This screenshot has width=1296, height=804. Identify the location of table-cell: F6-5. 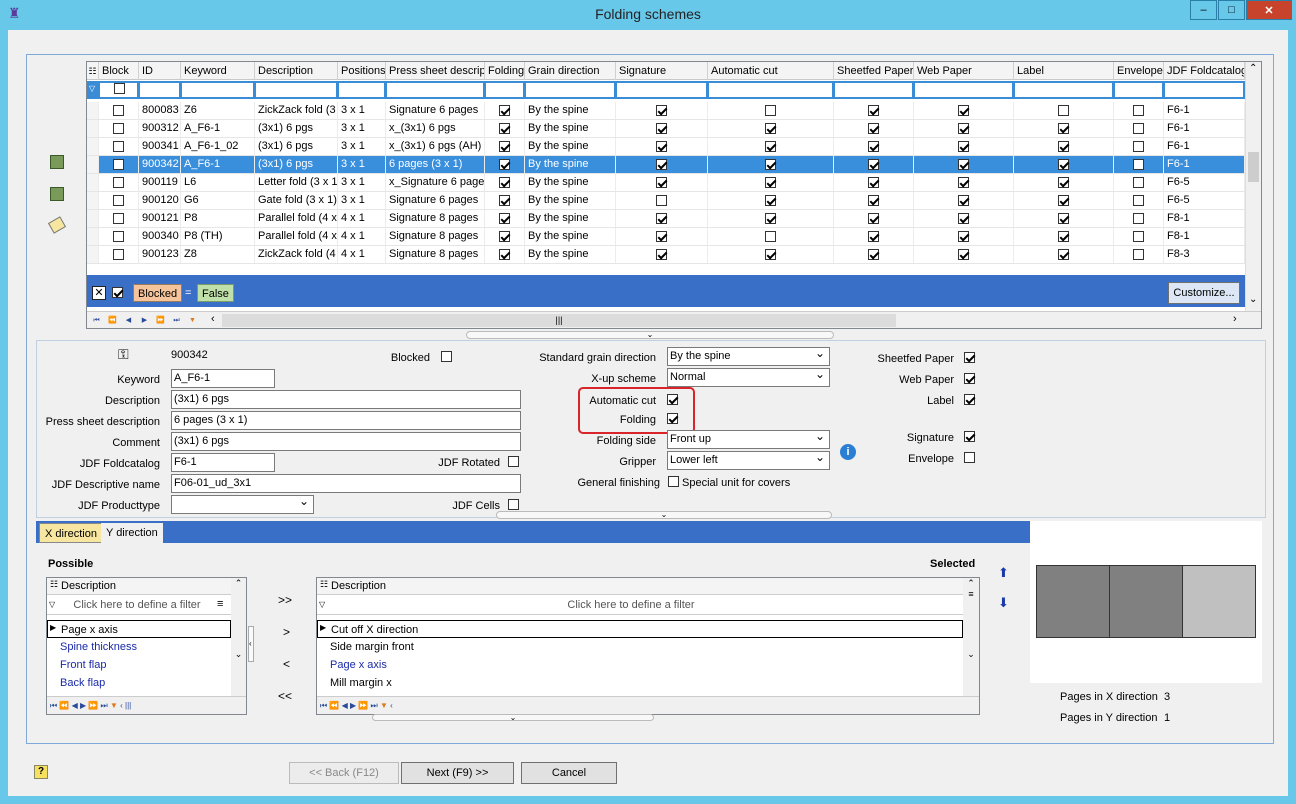
(1204, 200).